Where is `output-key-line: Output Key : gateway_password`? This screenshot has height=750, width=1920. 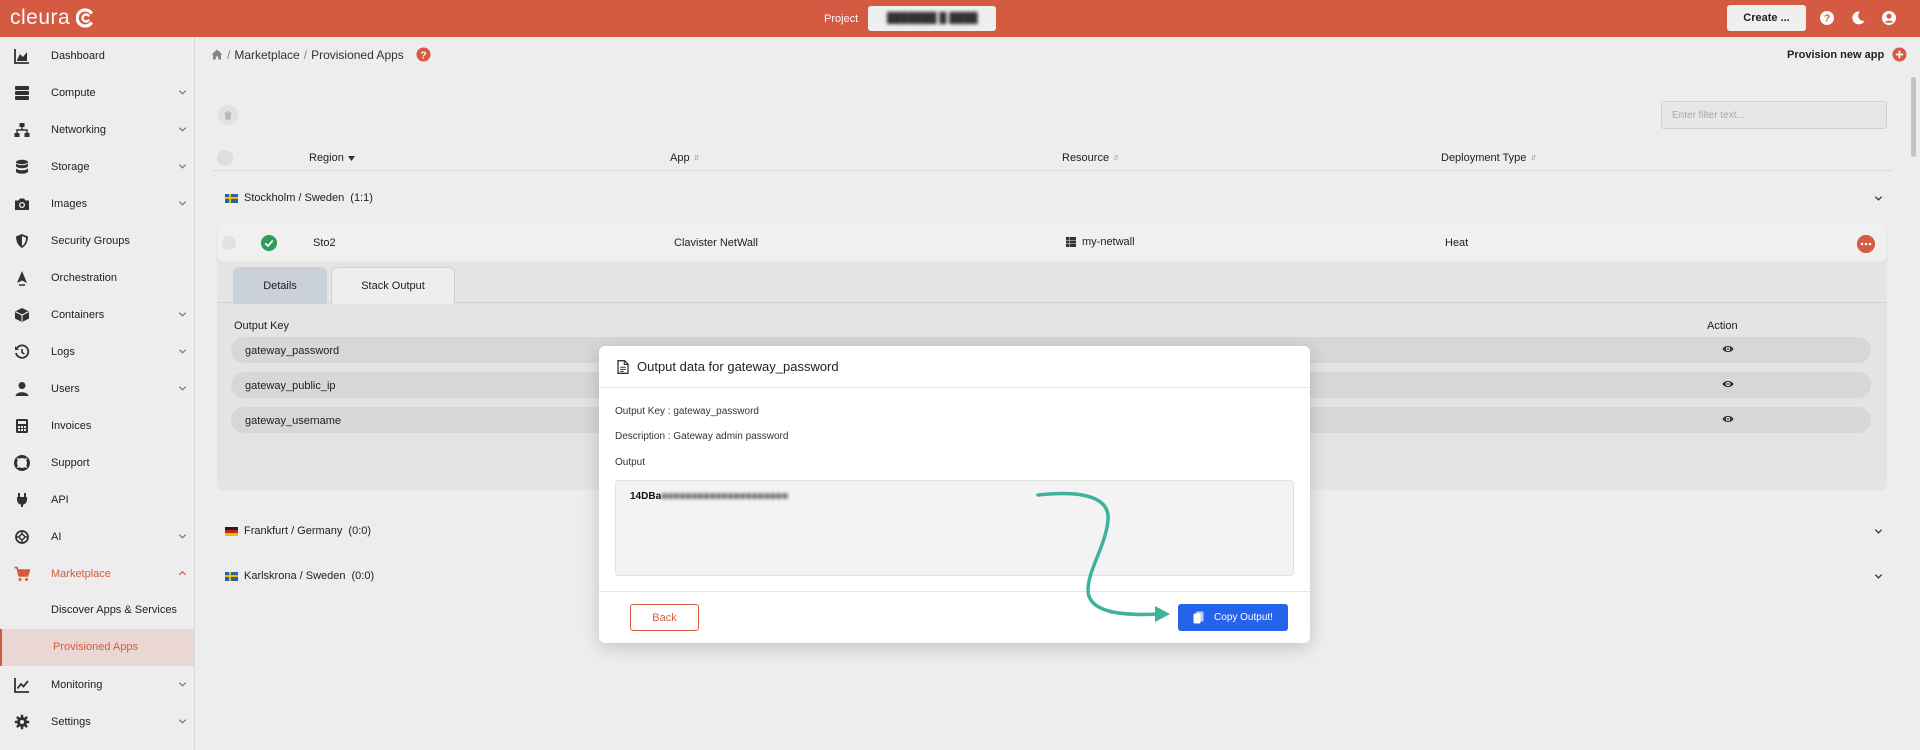 output-key-line: Output Key : gateway_password is located at coordinates (687, 411).